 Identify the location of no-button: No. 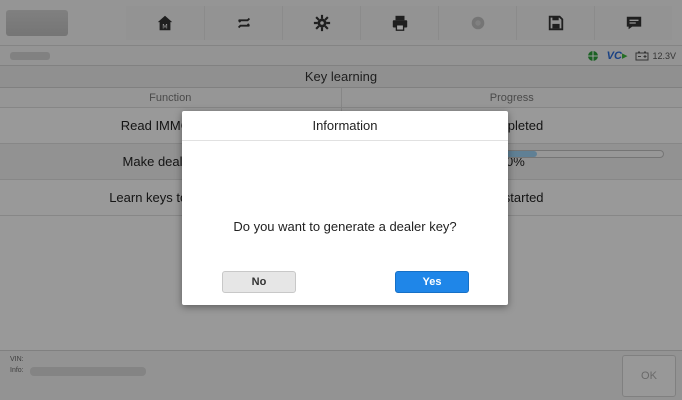
(259, 282).